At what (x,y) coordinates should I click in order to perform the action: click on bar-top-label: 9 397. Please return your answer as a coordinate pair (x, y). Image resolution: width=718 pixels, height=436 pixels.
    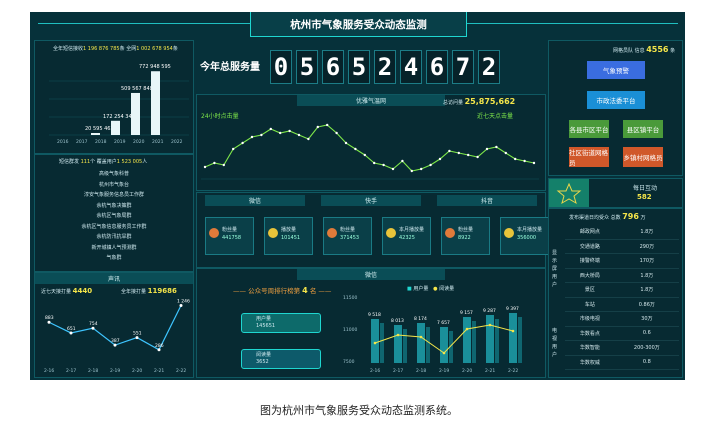
    Looking at the image, I should click on (512, 309).